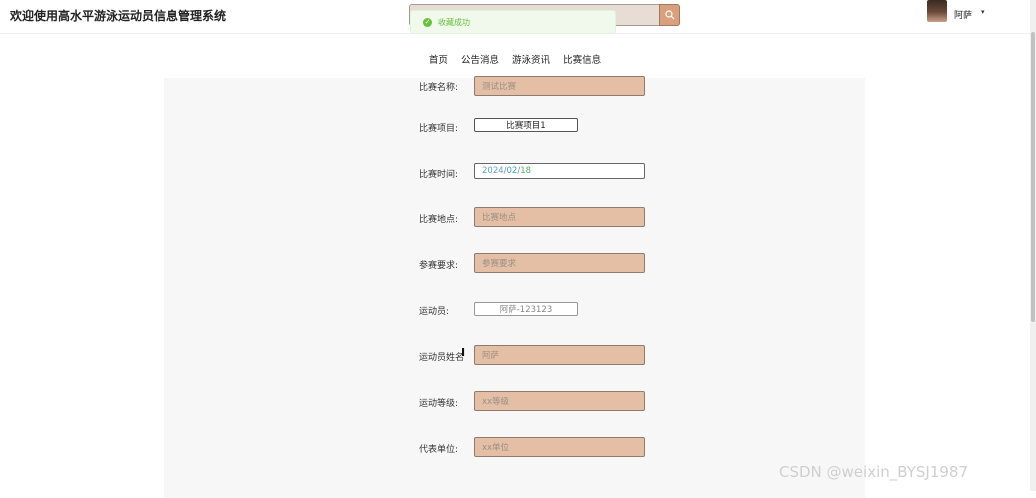 This screenshot has height=498, width=1036. I want to click on nav-item-match-info: 比赛信息, so click(582, 59).